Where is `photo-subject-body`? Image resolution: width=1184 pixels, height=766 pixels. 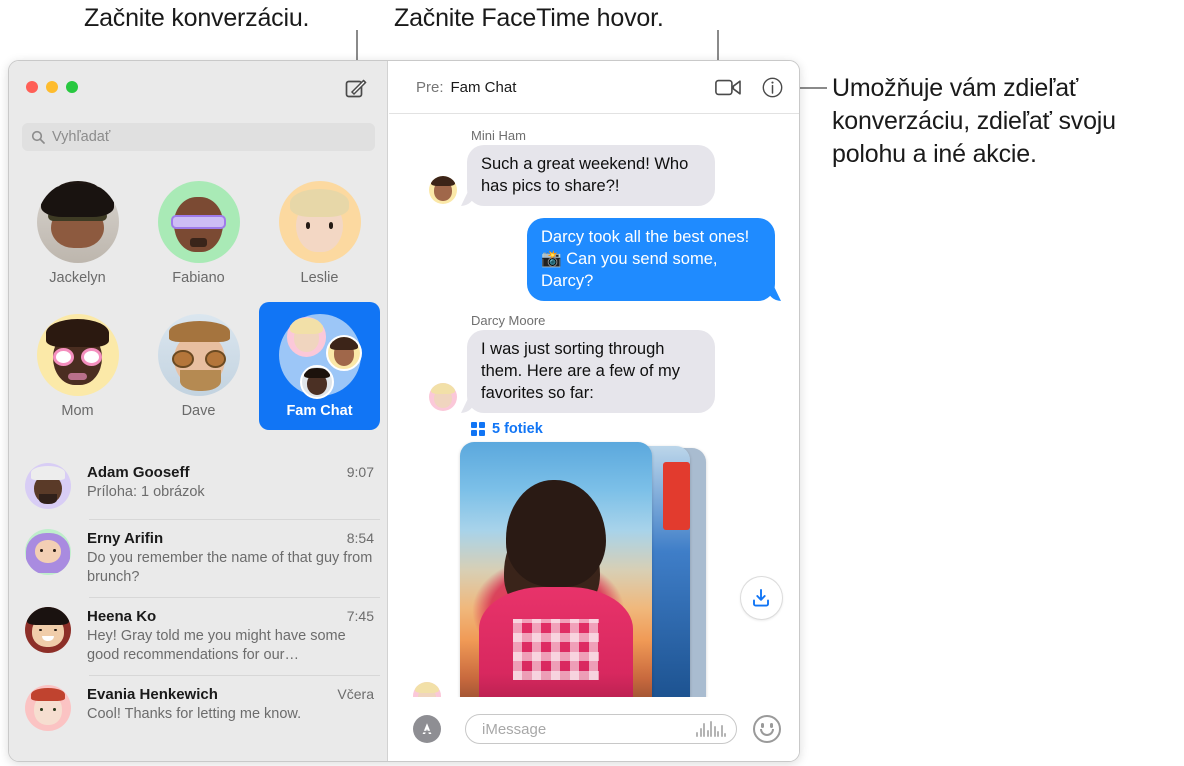 photo-subject-body is located at coordinates (556, 641).